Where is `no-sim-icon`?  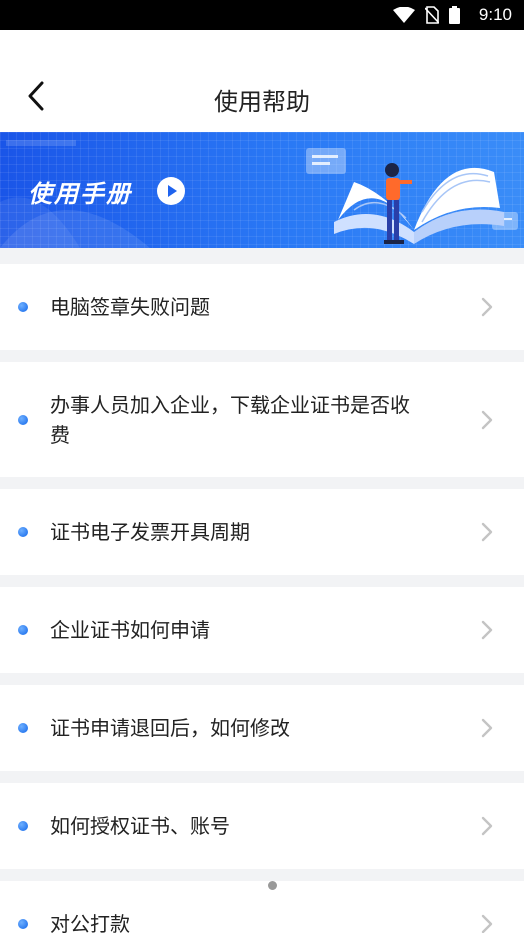 no-sim-icon is located at coordinates (432, 15).